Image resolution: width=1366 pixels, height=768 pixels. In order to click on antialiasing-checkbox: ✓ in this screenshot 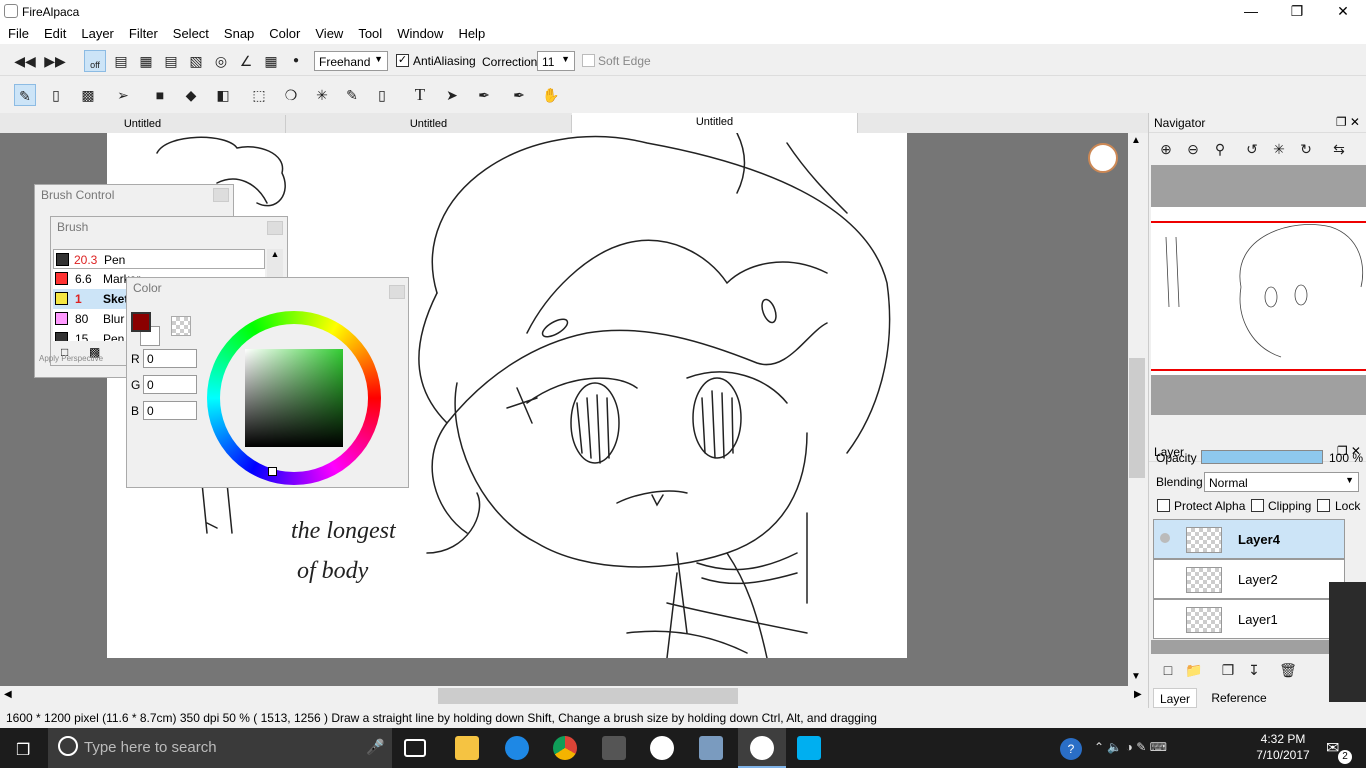, I will do `click(402, 60)`.